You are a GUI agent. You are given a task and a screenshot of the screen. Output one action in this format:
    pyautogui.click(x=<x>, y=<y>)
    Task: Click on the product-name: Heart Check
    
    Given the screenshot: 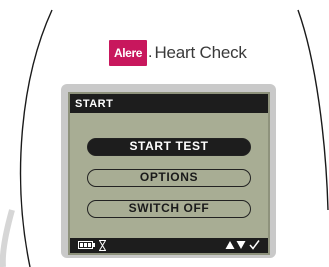 What is the action you would take?
    pyautogui.click(x=200, y=52)
    